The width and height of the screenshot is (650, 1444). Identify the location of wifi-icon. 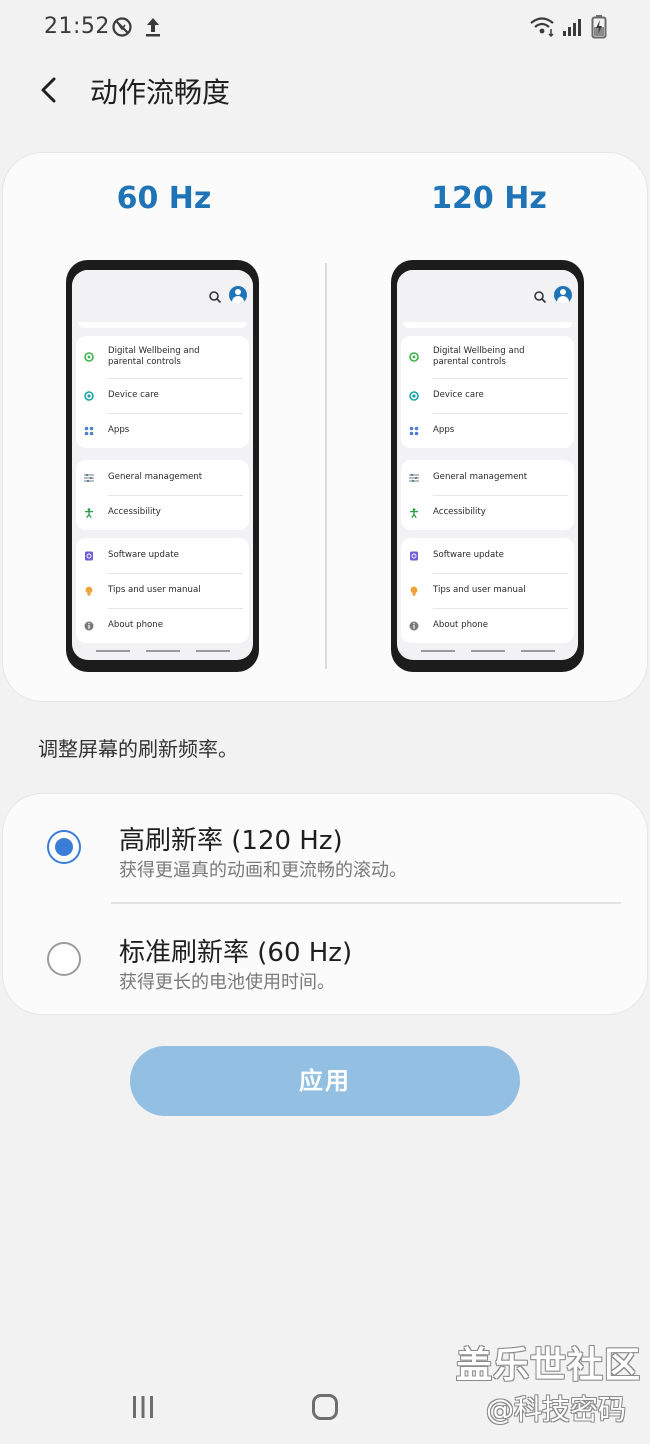
(543, 29).